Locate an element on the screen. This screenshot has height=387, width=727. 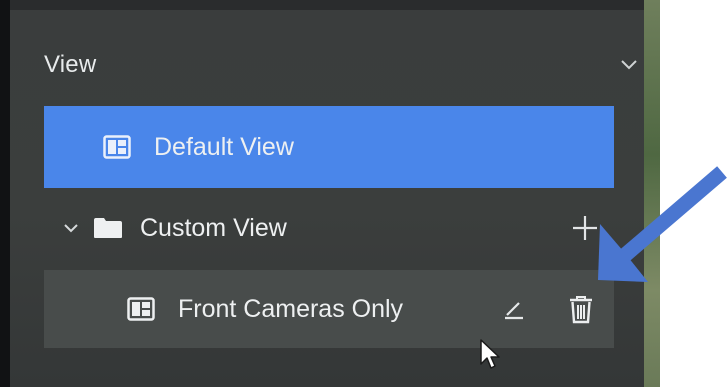
mouse-cursor-icon is located at coordinates (490, 354).